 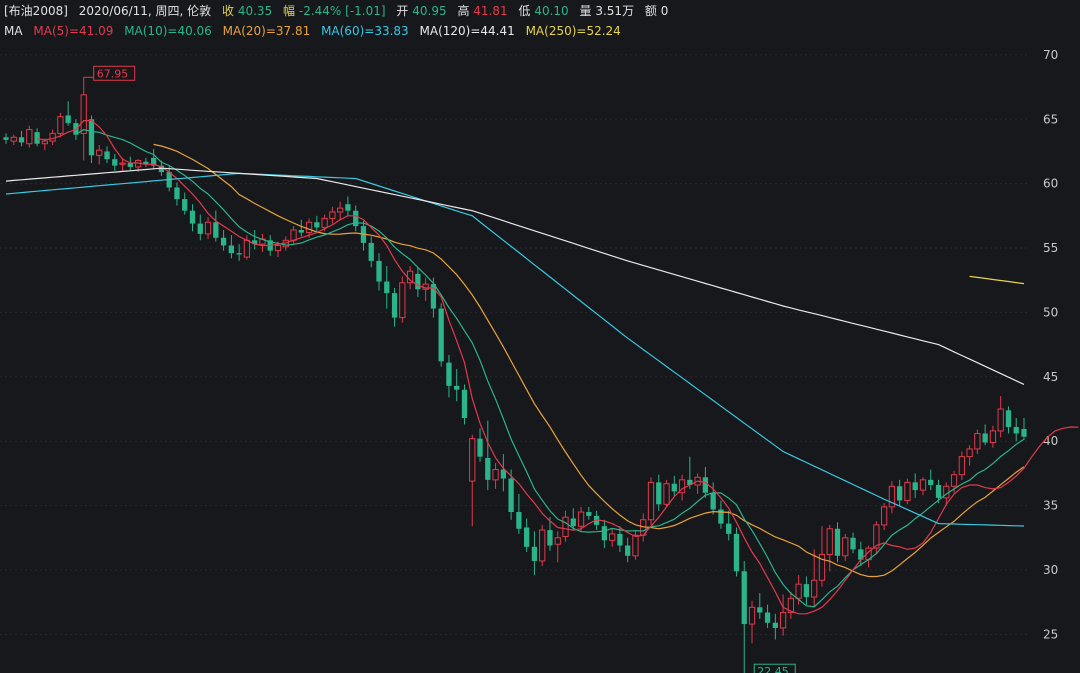 I want to click on y-tick-label: 70, so click(x=1050, y=55).